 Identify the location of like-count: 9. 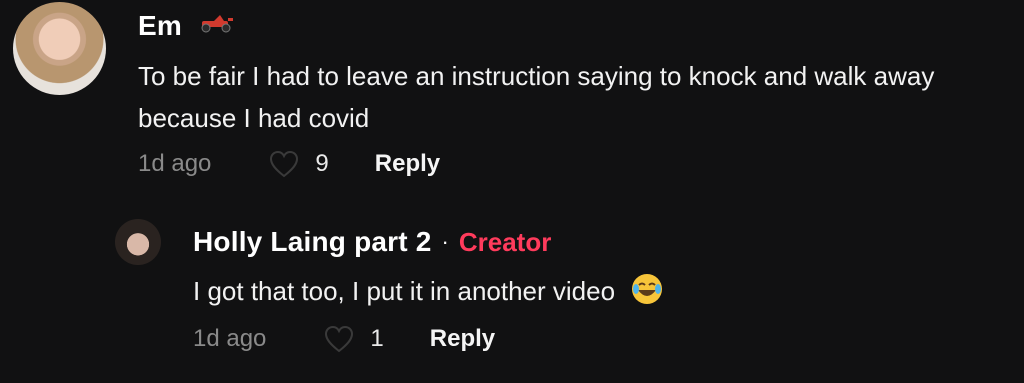
(322, 163).